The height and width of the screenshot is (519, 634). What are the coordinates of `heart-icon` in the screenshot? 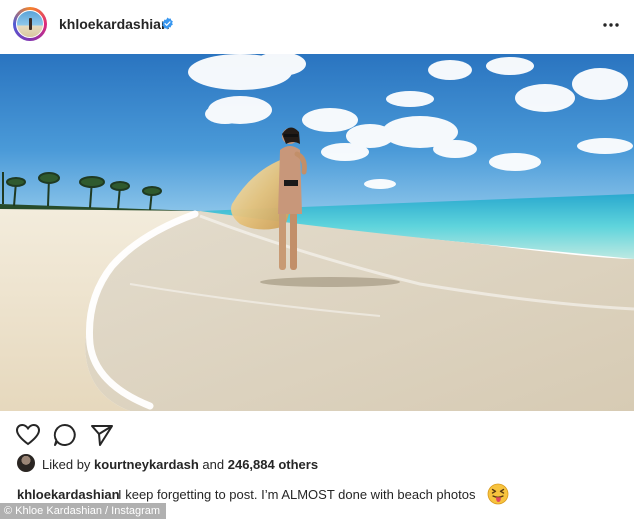 It's located at (28, 435).